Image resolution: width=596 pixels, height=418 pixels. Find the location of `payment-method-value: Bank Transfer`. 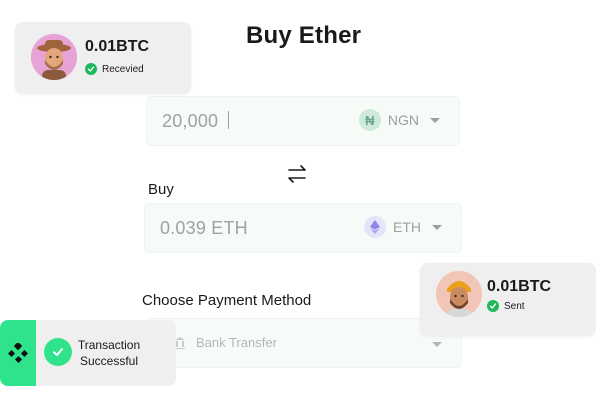

payment-method-value: Bank Transfer is located at coordinates (236, 342).